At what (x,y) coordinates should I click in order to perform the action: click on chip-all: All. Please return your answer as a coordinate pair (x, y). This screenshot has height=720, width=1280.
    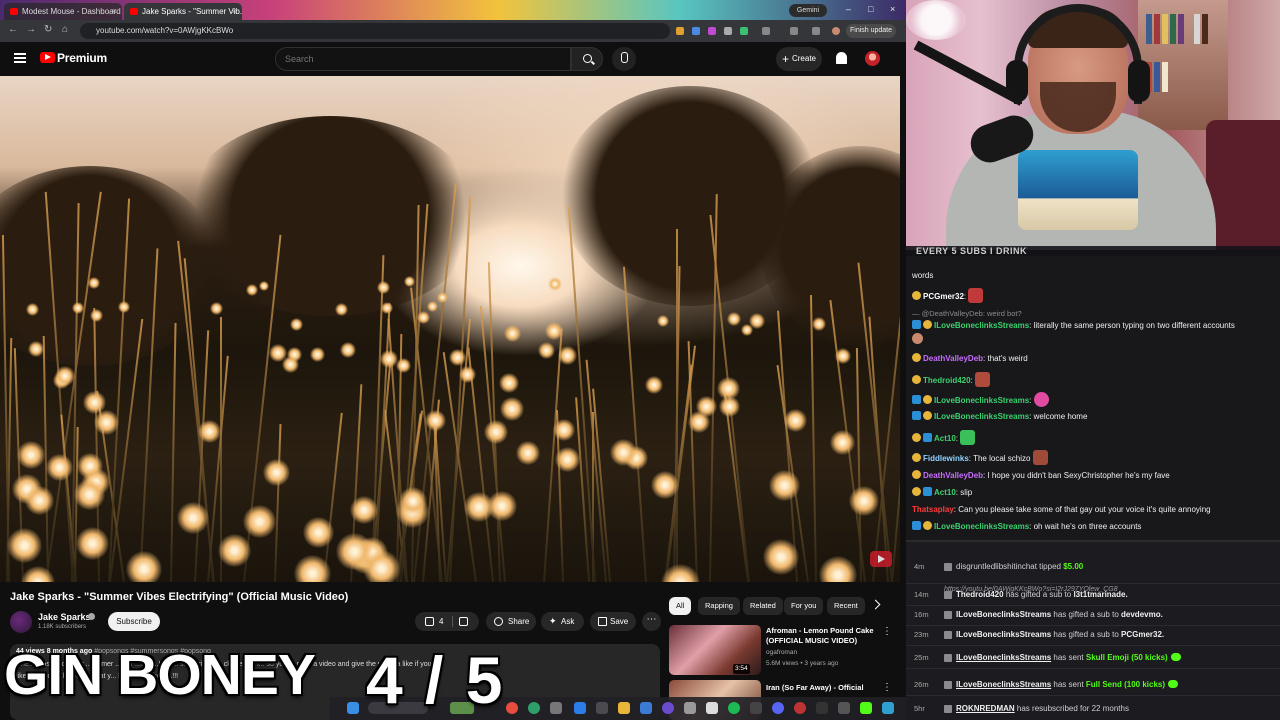
    Looking at the image, I should click on (680, 606).